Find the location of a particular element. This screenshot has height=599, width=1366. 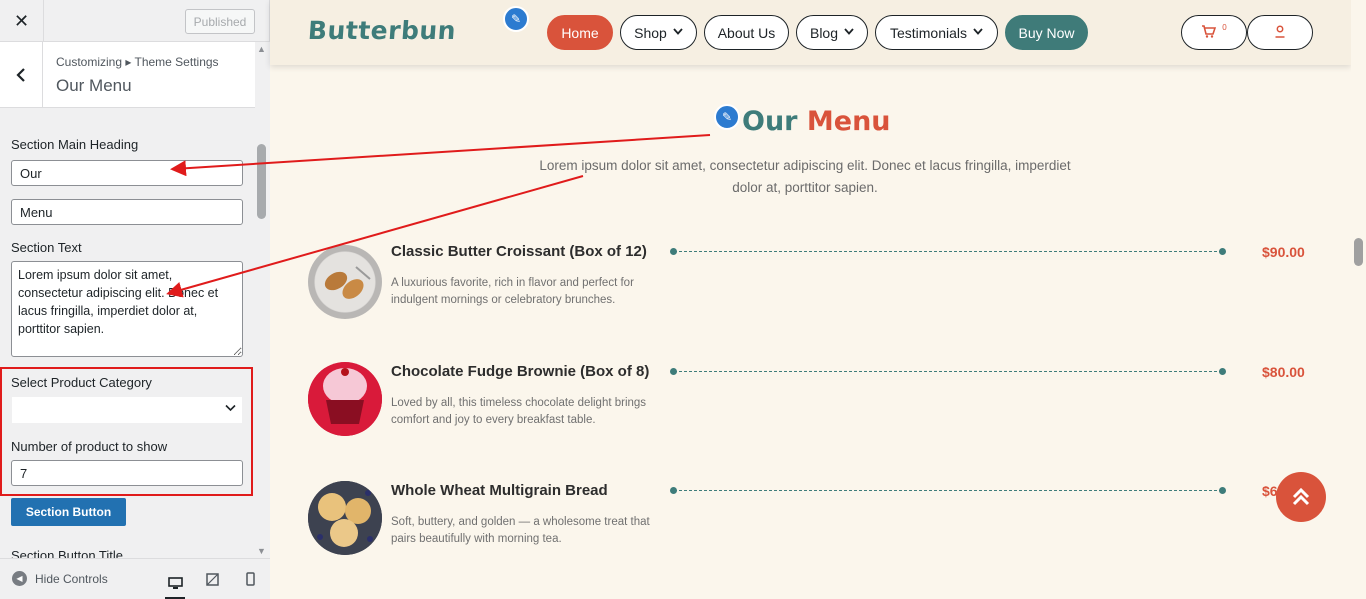

section-button: Section Button is located at coordinates (68, 512).